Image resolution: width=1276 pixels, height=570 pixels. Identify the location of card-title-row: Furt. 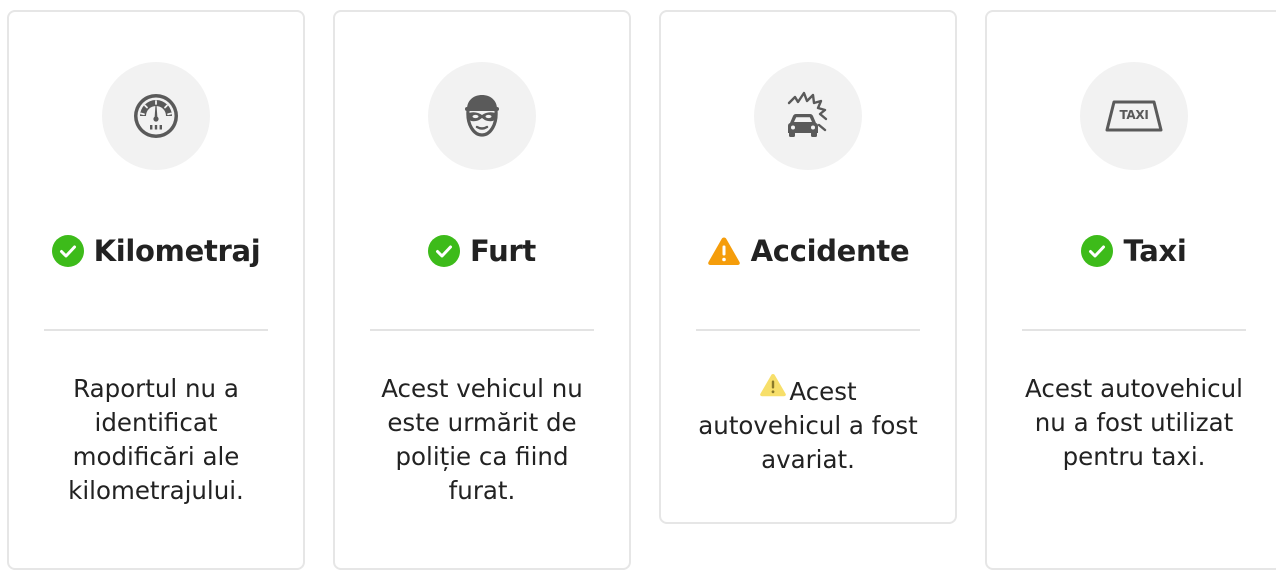
(482, 251).